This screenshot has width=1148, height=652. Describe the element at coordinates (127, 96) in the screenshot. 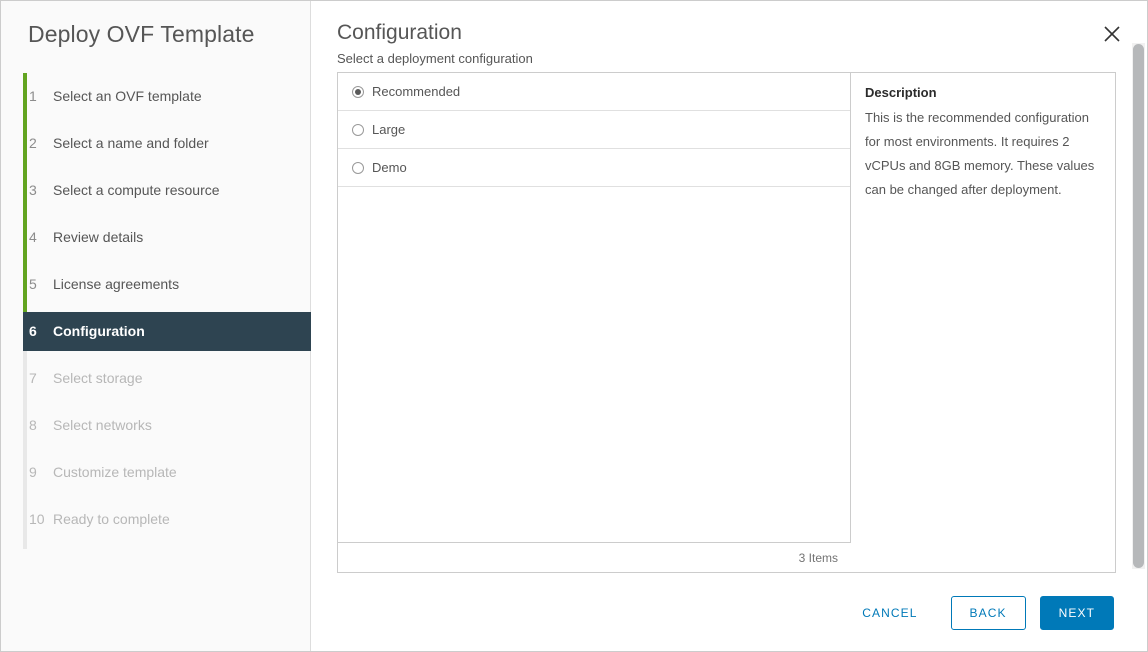

I see `step-label: Select an OVF template` at that location.